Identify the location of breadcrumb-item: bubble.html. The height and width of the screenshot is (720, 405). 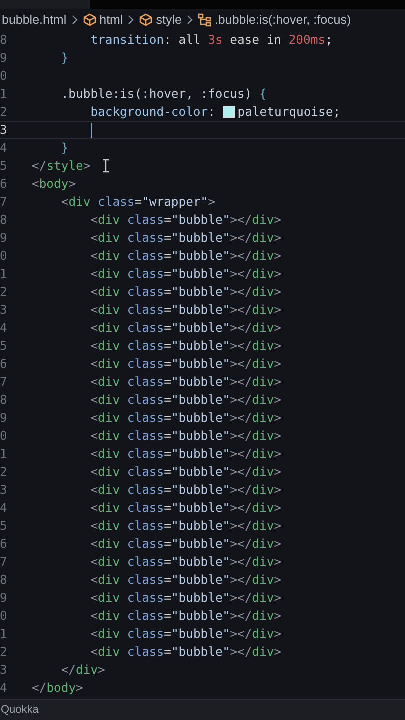
(34, 20).